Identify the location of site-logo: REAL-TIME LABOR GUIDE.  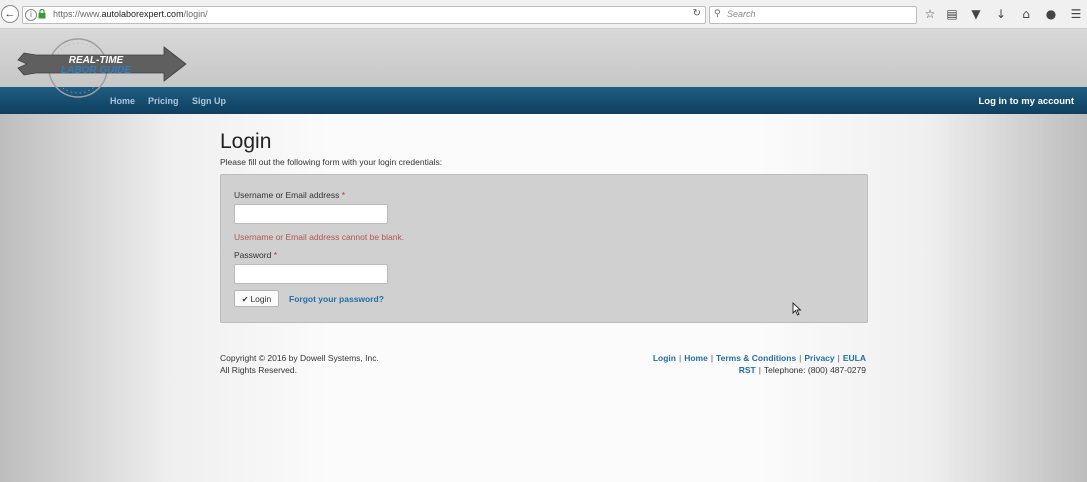
(104, 68).